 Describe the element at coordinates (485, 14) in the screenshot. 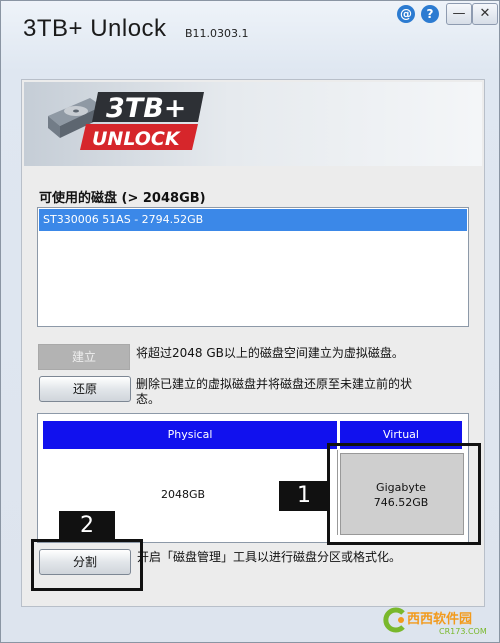

I see `close-button: ✕` at that location.